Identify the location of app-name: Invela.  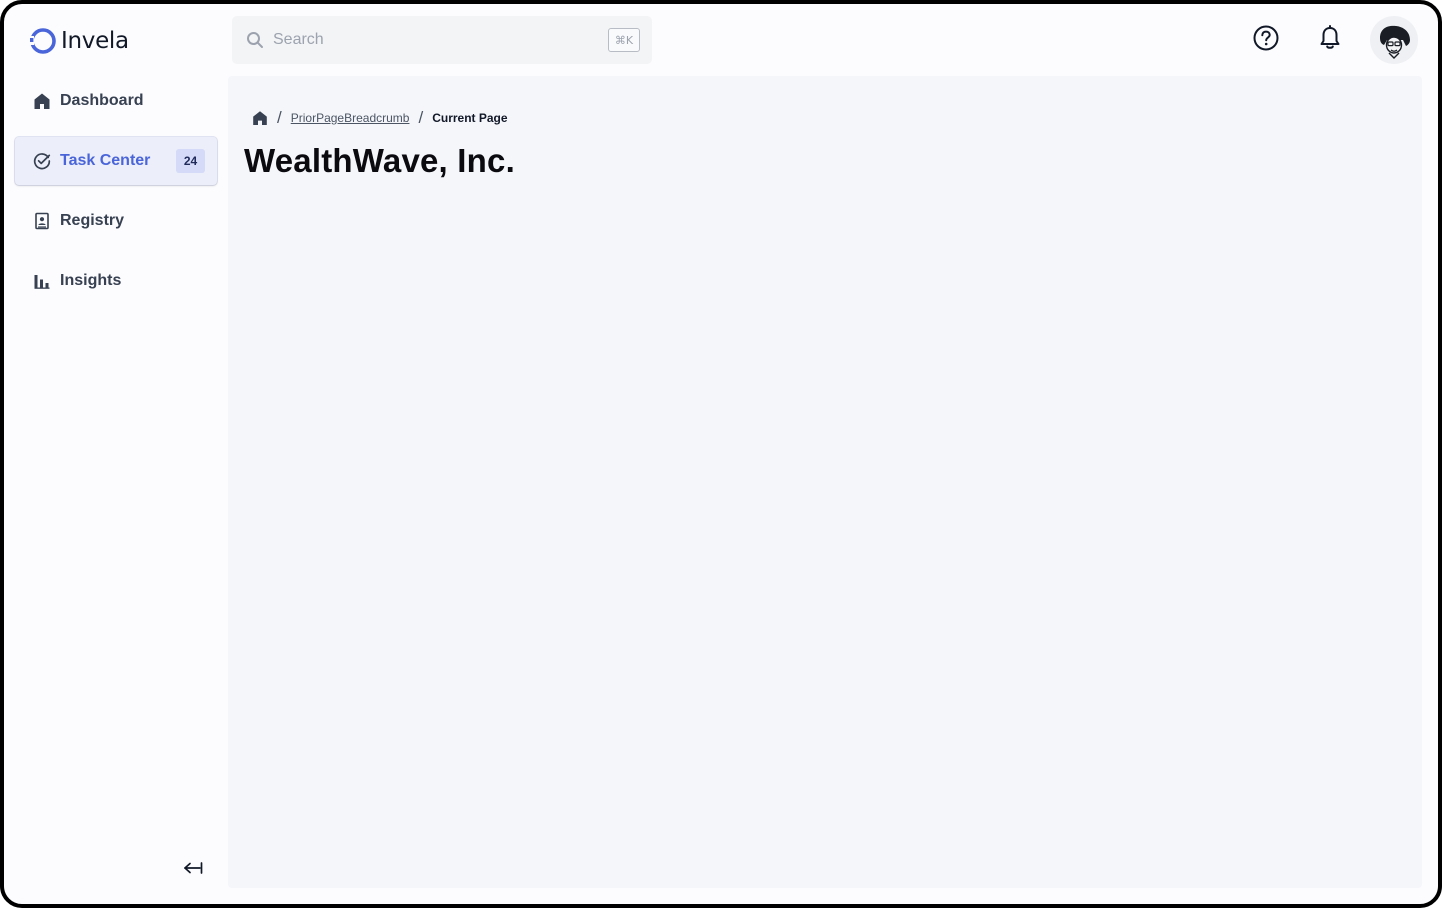
(95, 41).